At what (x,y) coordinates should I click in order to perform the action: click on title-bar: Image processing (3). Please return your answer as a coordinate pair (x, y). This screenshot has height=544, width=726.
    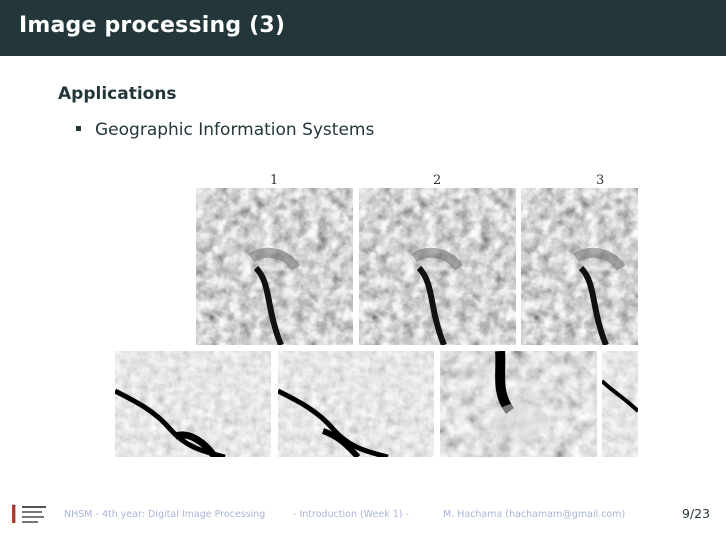
    Looking at the image, I should click on (363, 28).